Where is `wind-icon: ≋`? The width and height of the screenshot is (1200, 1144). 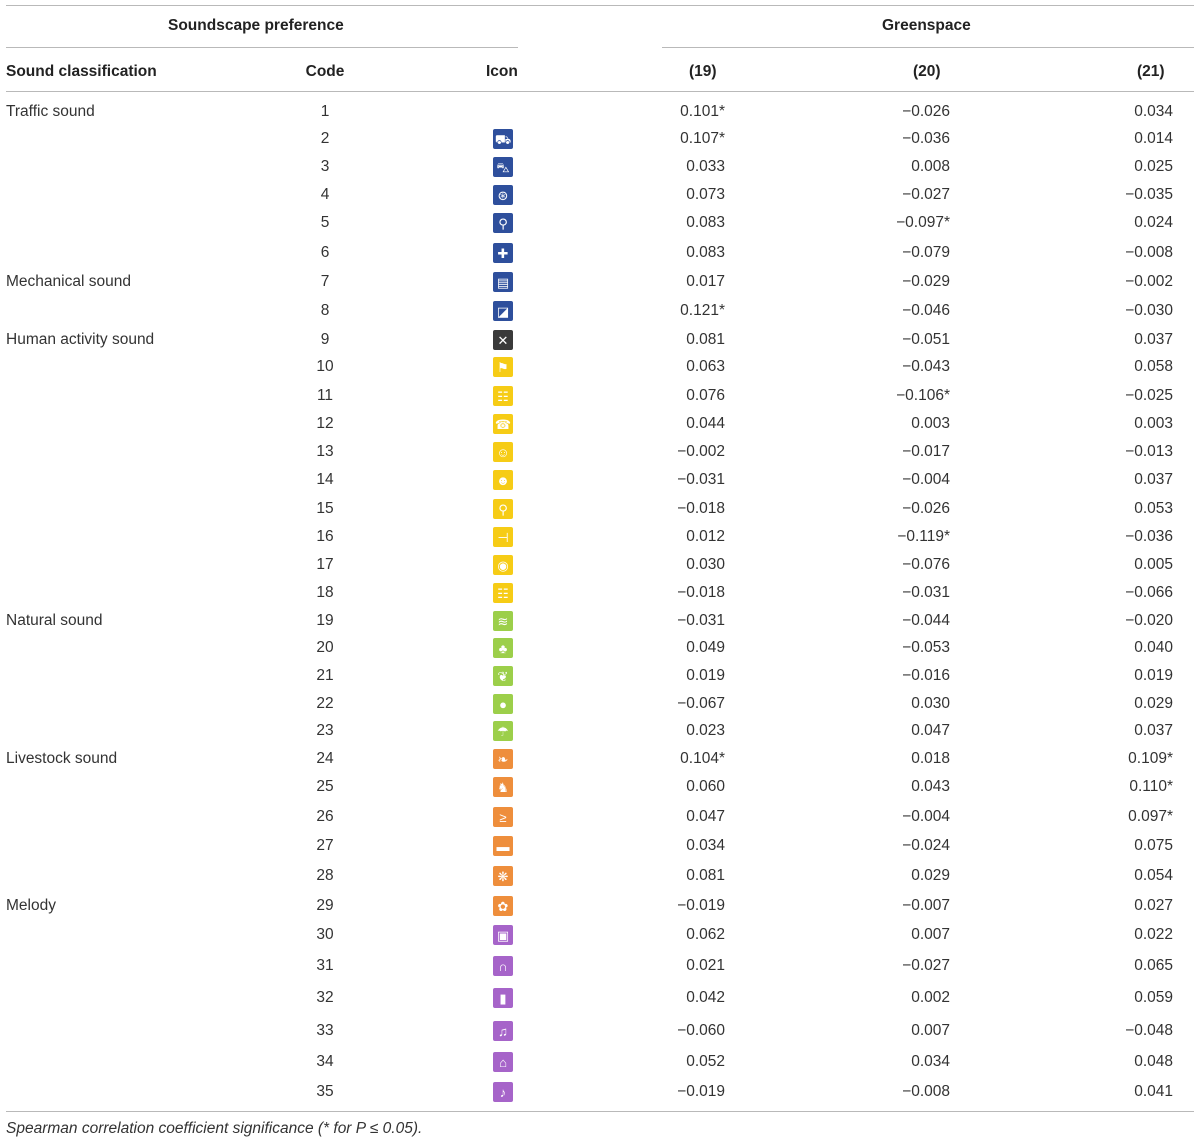 wind-icon: ≋ is located at coordinates (503, 621).